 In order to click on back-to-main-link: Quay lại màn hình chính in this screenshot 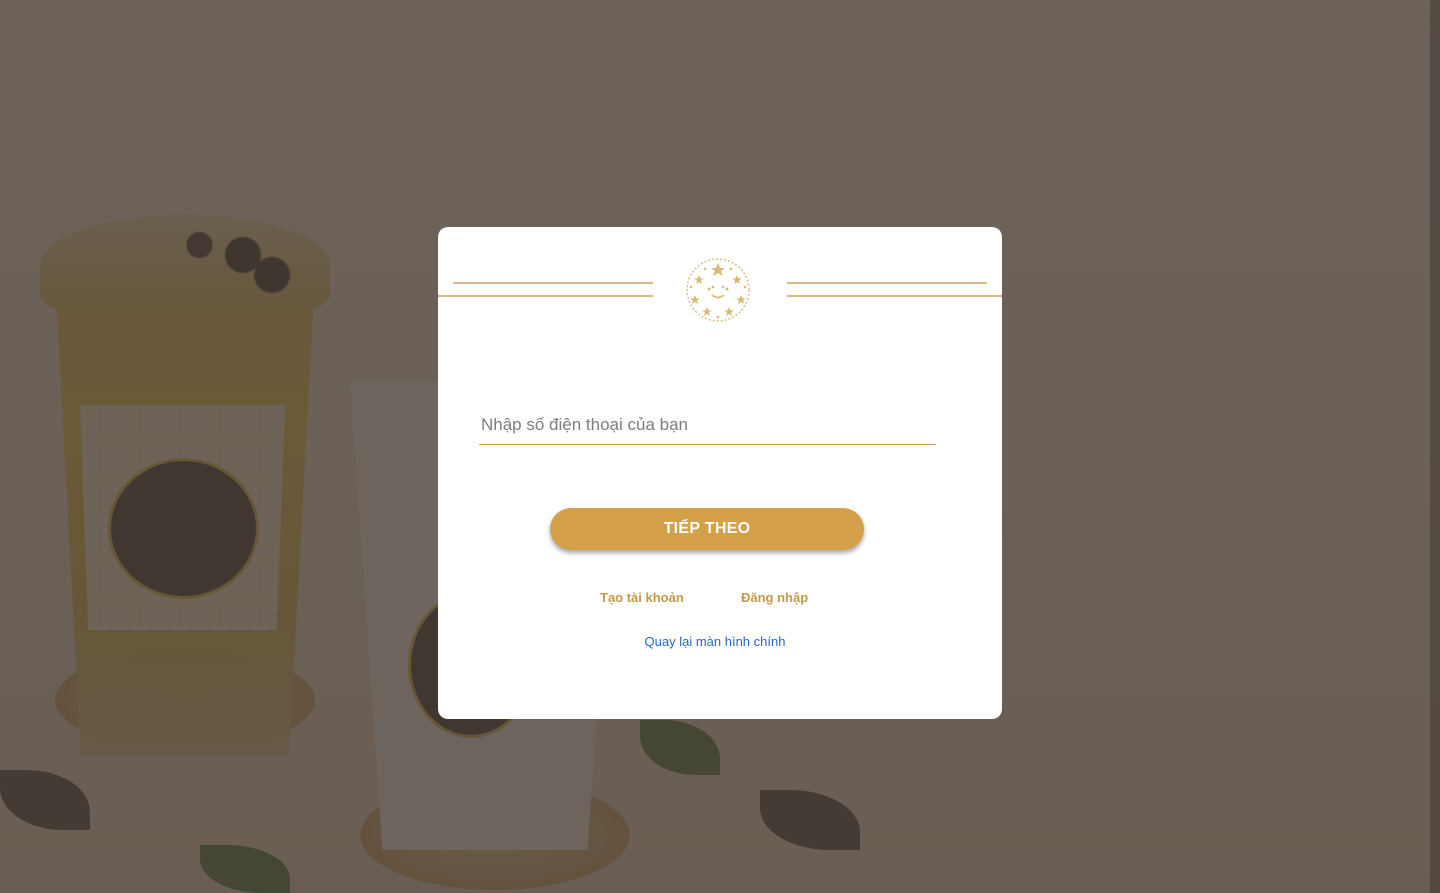, I will do `click(715, 641)`.